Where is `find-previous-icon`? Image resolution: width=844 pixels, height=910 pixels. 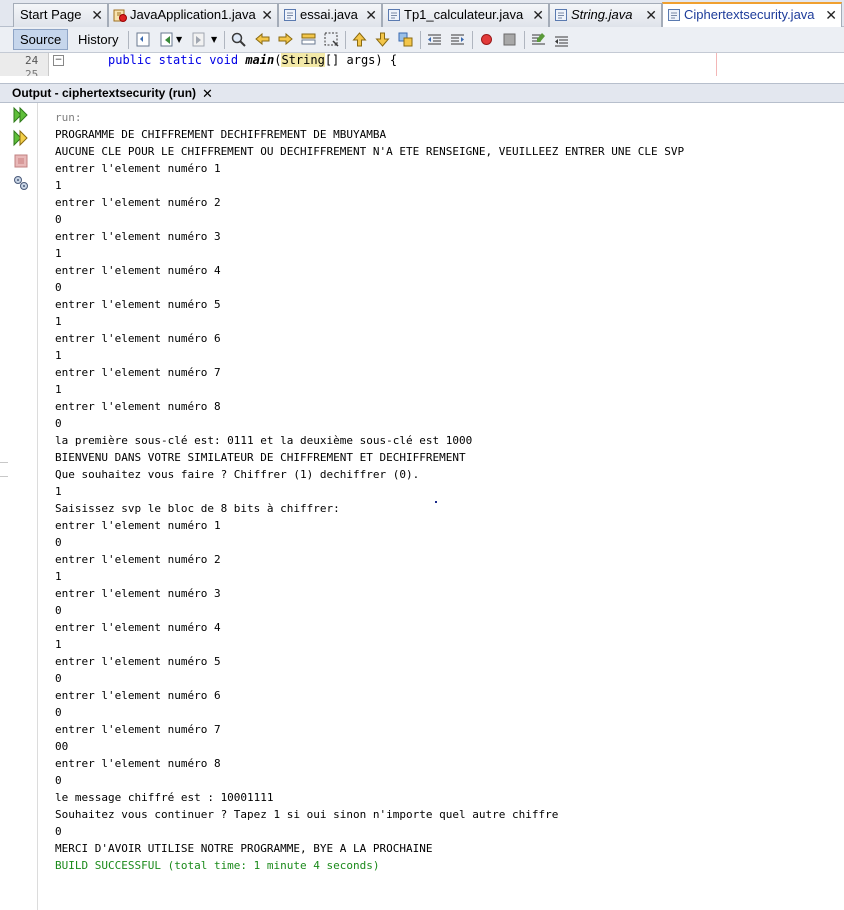 find-previous-icon is located at coordinates (262, 39).